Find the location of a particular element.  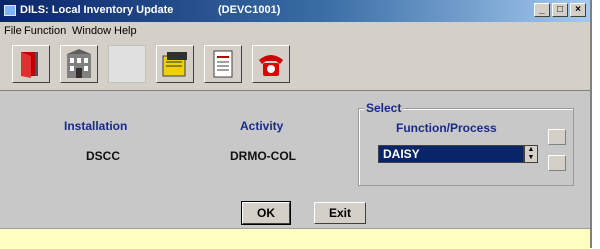

app-icon is located at coordinates (10, 10).